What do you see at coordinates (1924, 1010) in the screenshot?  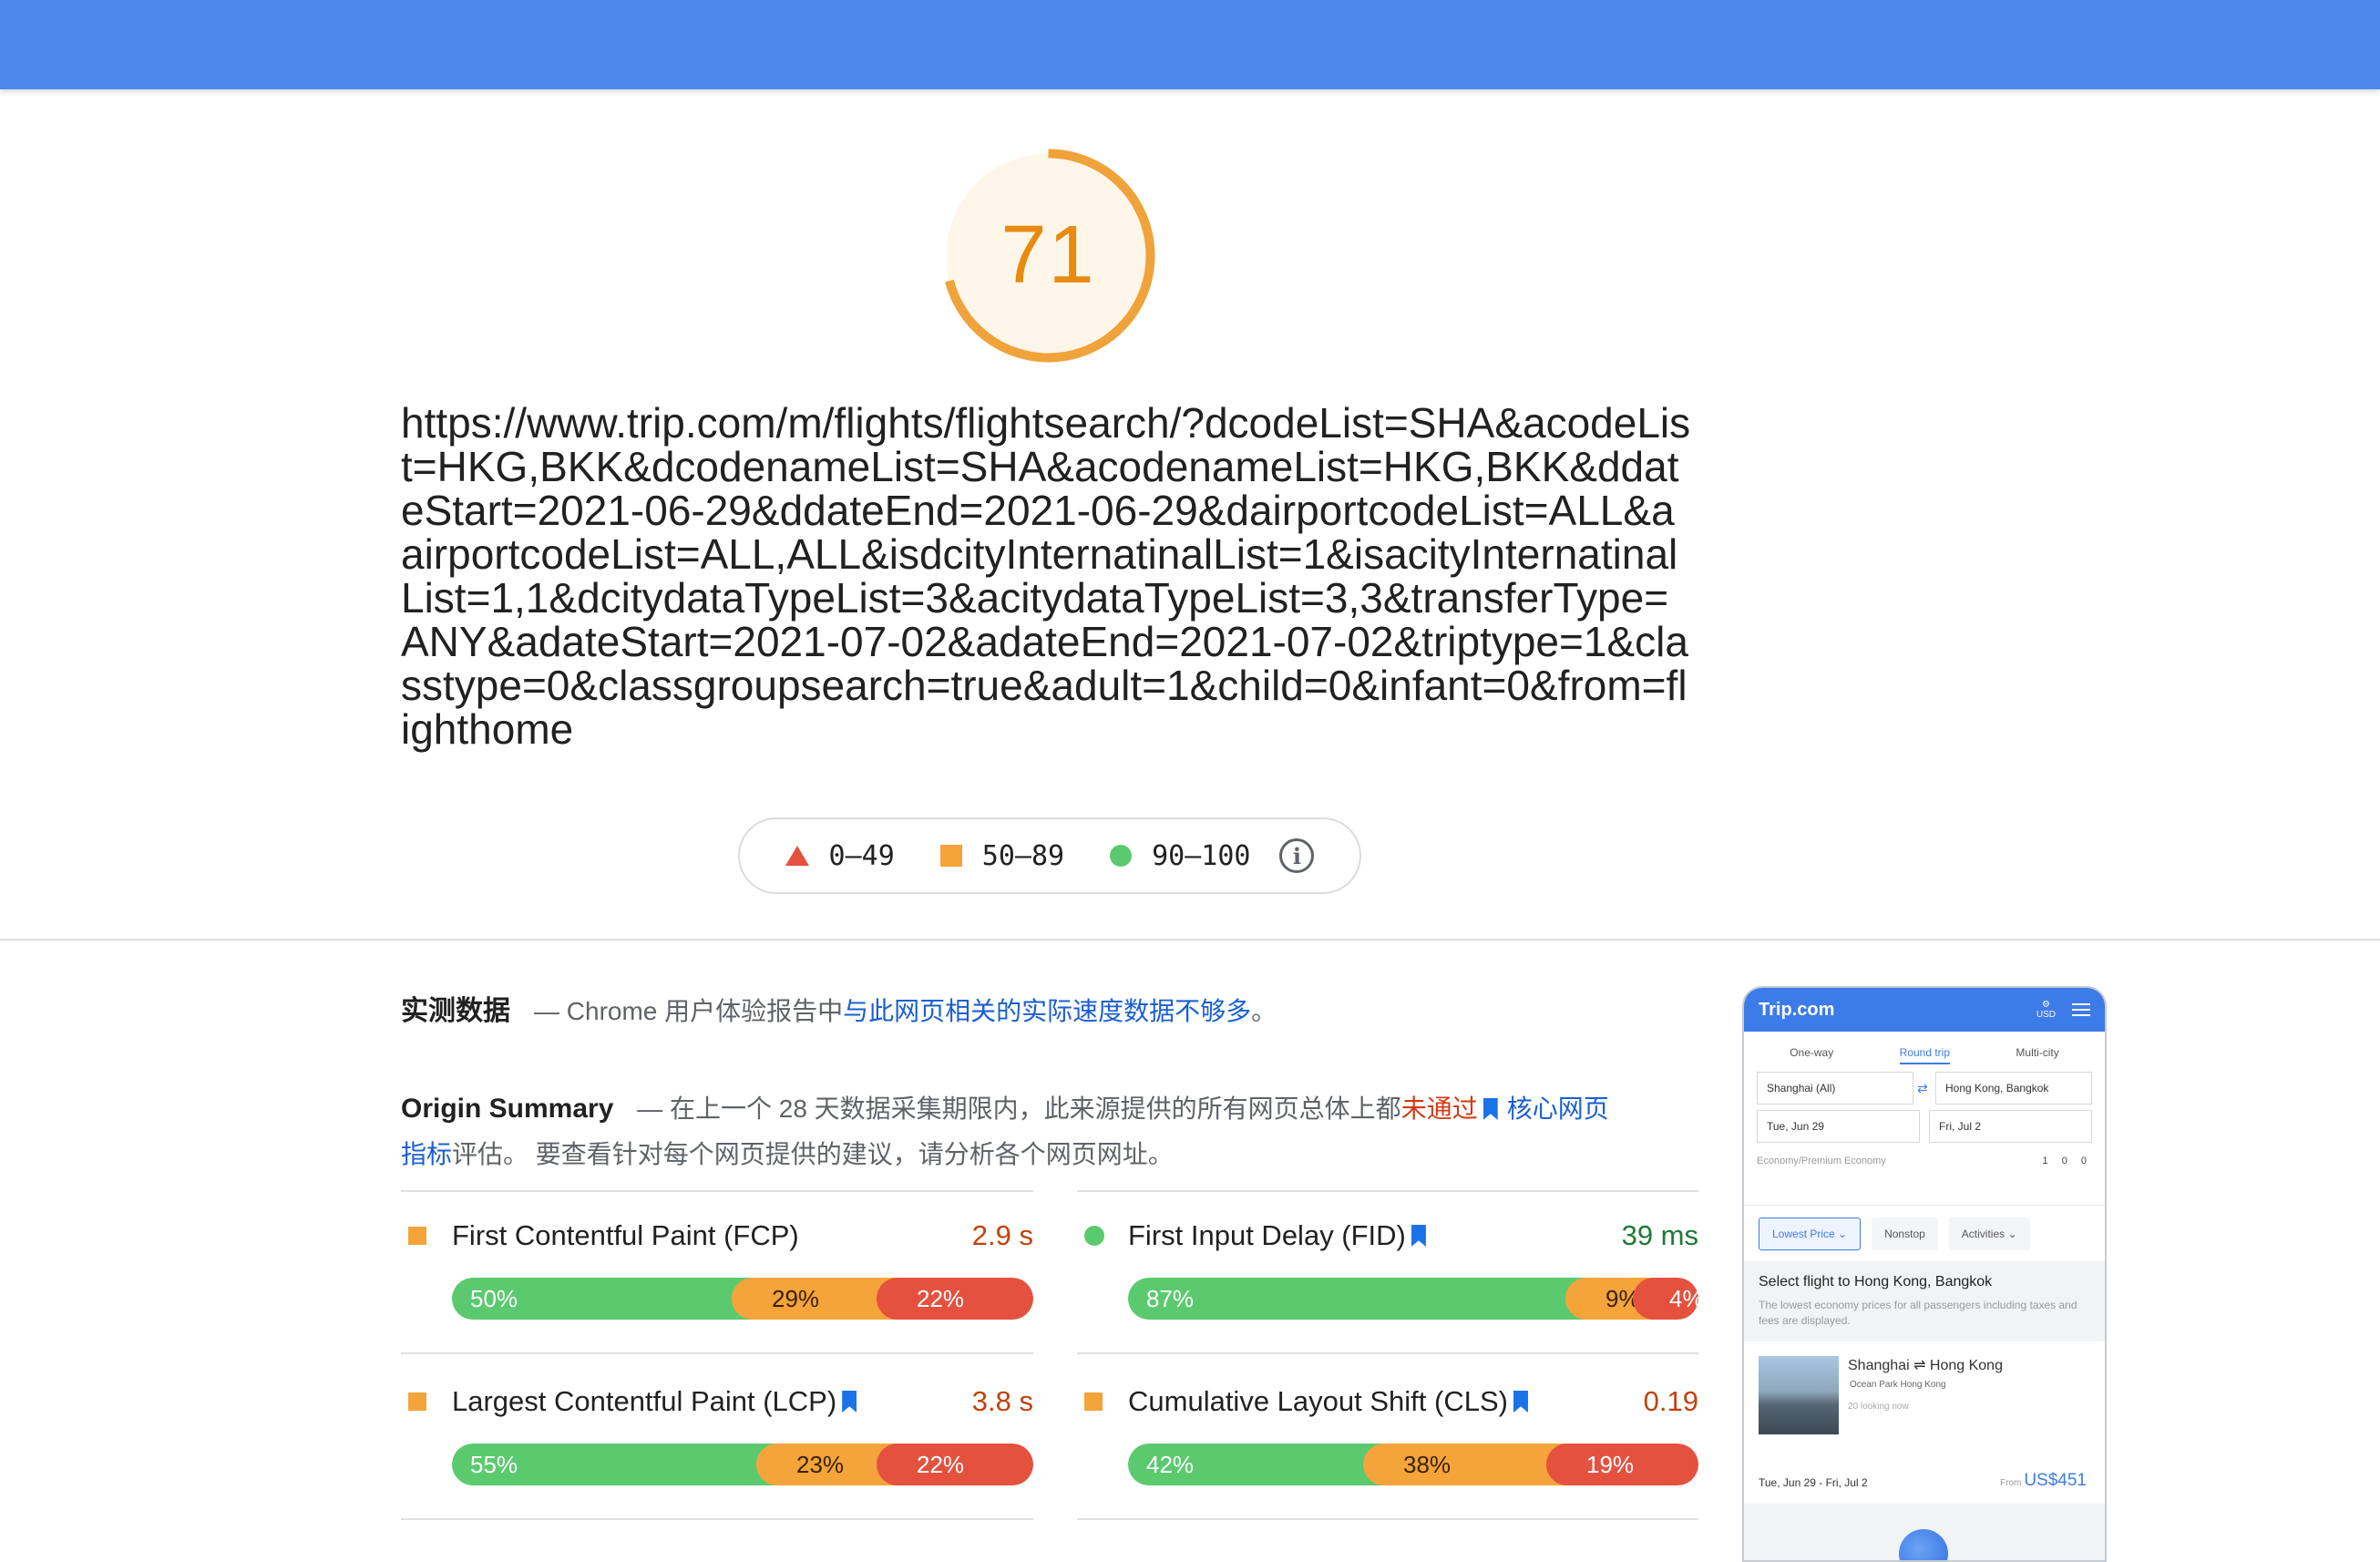 I see `phone-header: Trip.com ⚙ USD` at bounding box center [1924, 1010].